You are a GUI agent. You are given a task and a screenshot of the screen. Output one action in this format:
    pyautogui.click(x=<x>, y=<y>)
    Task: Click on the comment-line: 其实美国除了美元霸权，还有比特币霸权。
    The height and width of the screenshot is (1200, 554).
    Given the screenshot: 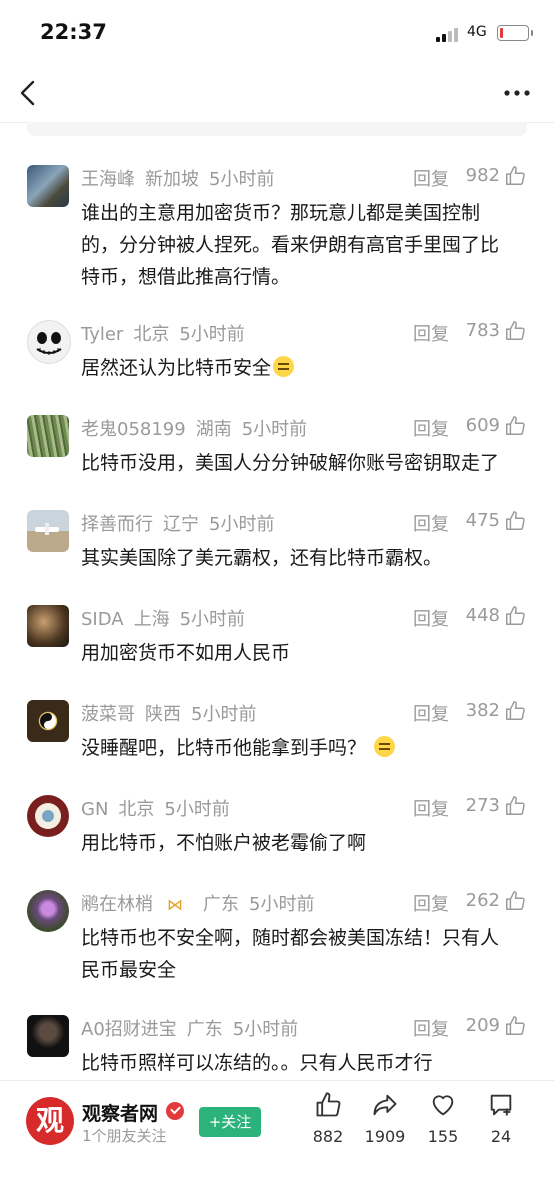 What is the action you would take?
    pyautogui.click(x=262, y=558)
    